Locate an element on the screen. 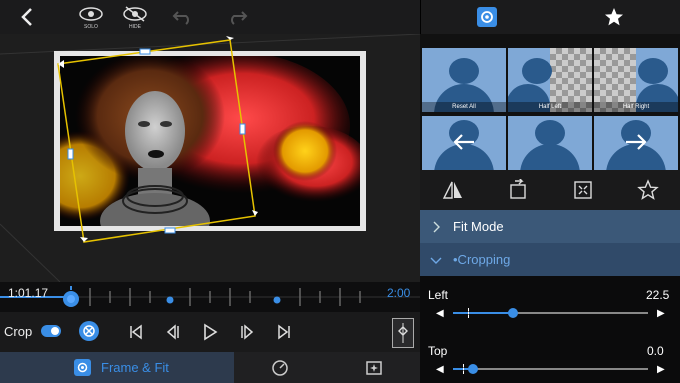  top-label: Top is located at coordinates (438, 351).